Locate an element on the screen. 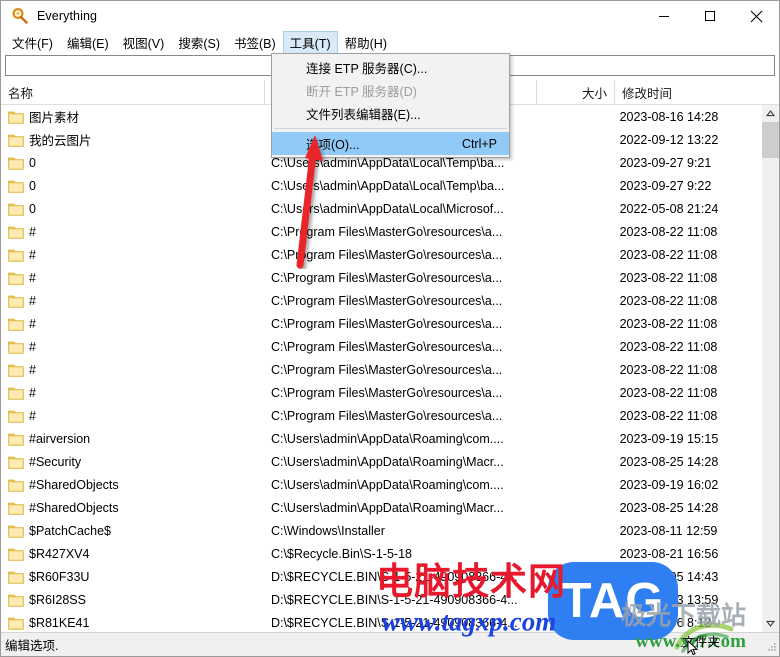  resize-grip-icon is located at coordinates (771, 648).